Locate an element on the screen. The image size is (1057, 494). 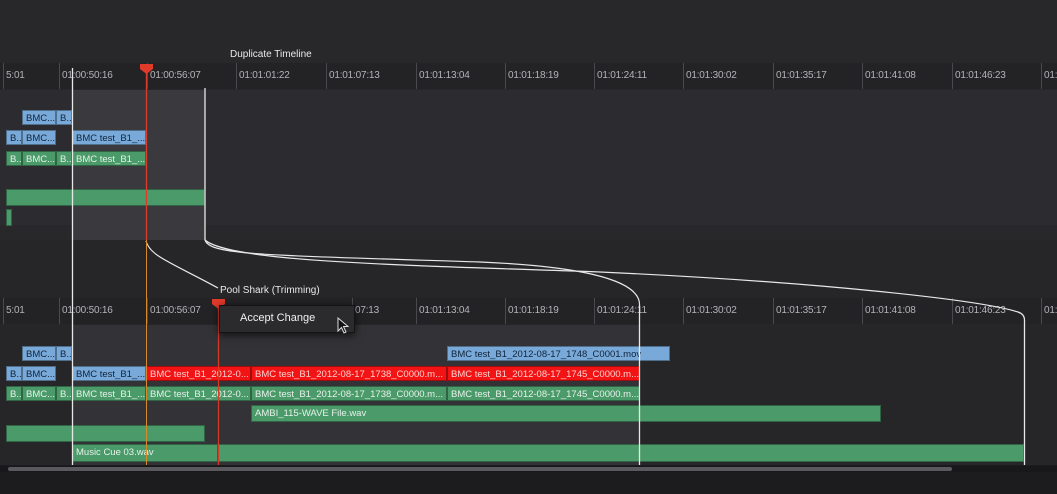
top-playhead is located at coordinates (146, 69).